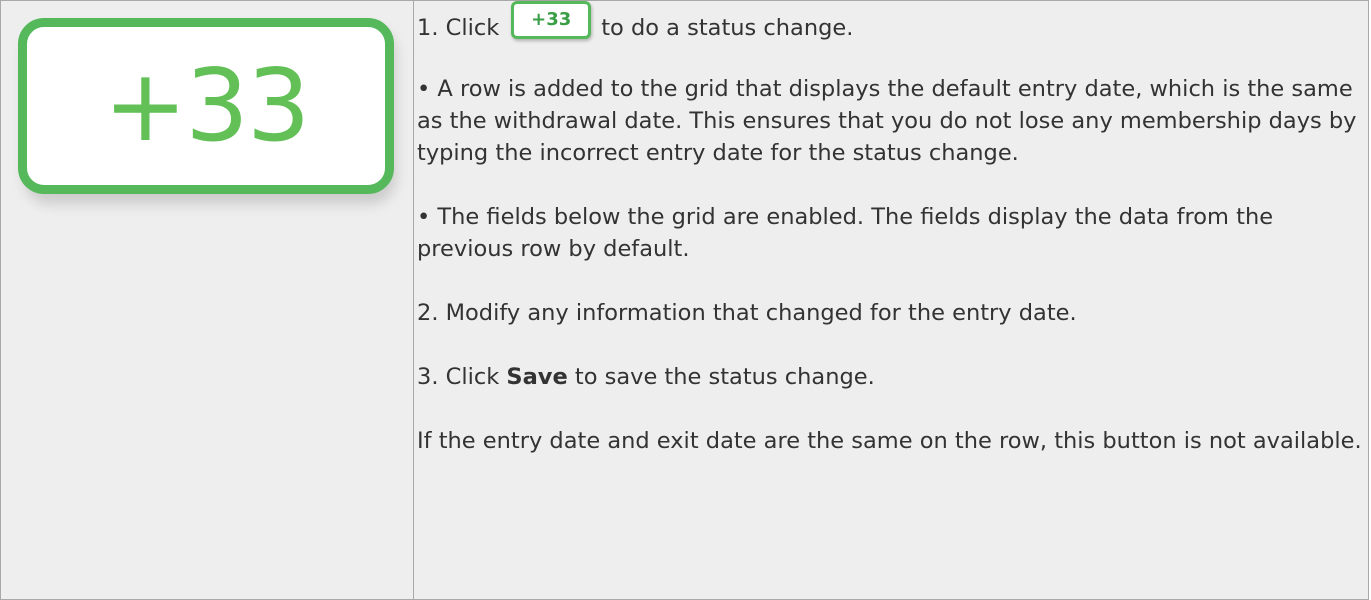  What do you see at coordinates (889, 22) in the screenshot?
I see `step-1: 1. Click +33 to do a status change.` at bounding box center [889, 22].